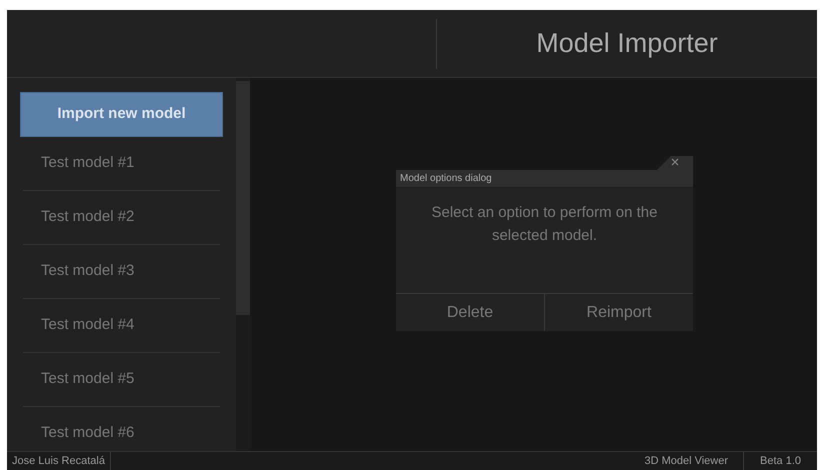 The height and width of the screenshot is (470, 824). What do you see at coordinates (780, 461) in the screenshot?
I see `version-label: Beta 1.0` at bounding box center [780, 461].